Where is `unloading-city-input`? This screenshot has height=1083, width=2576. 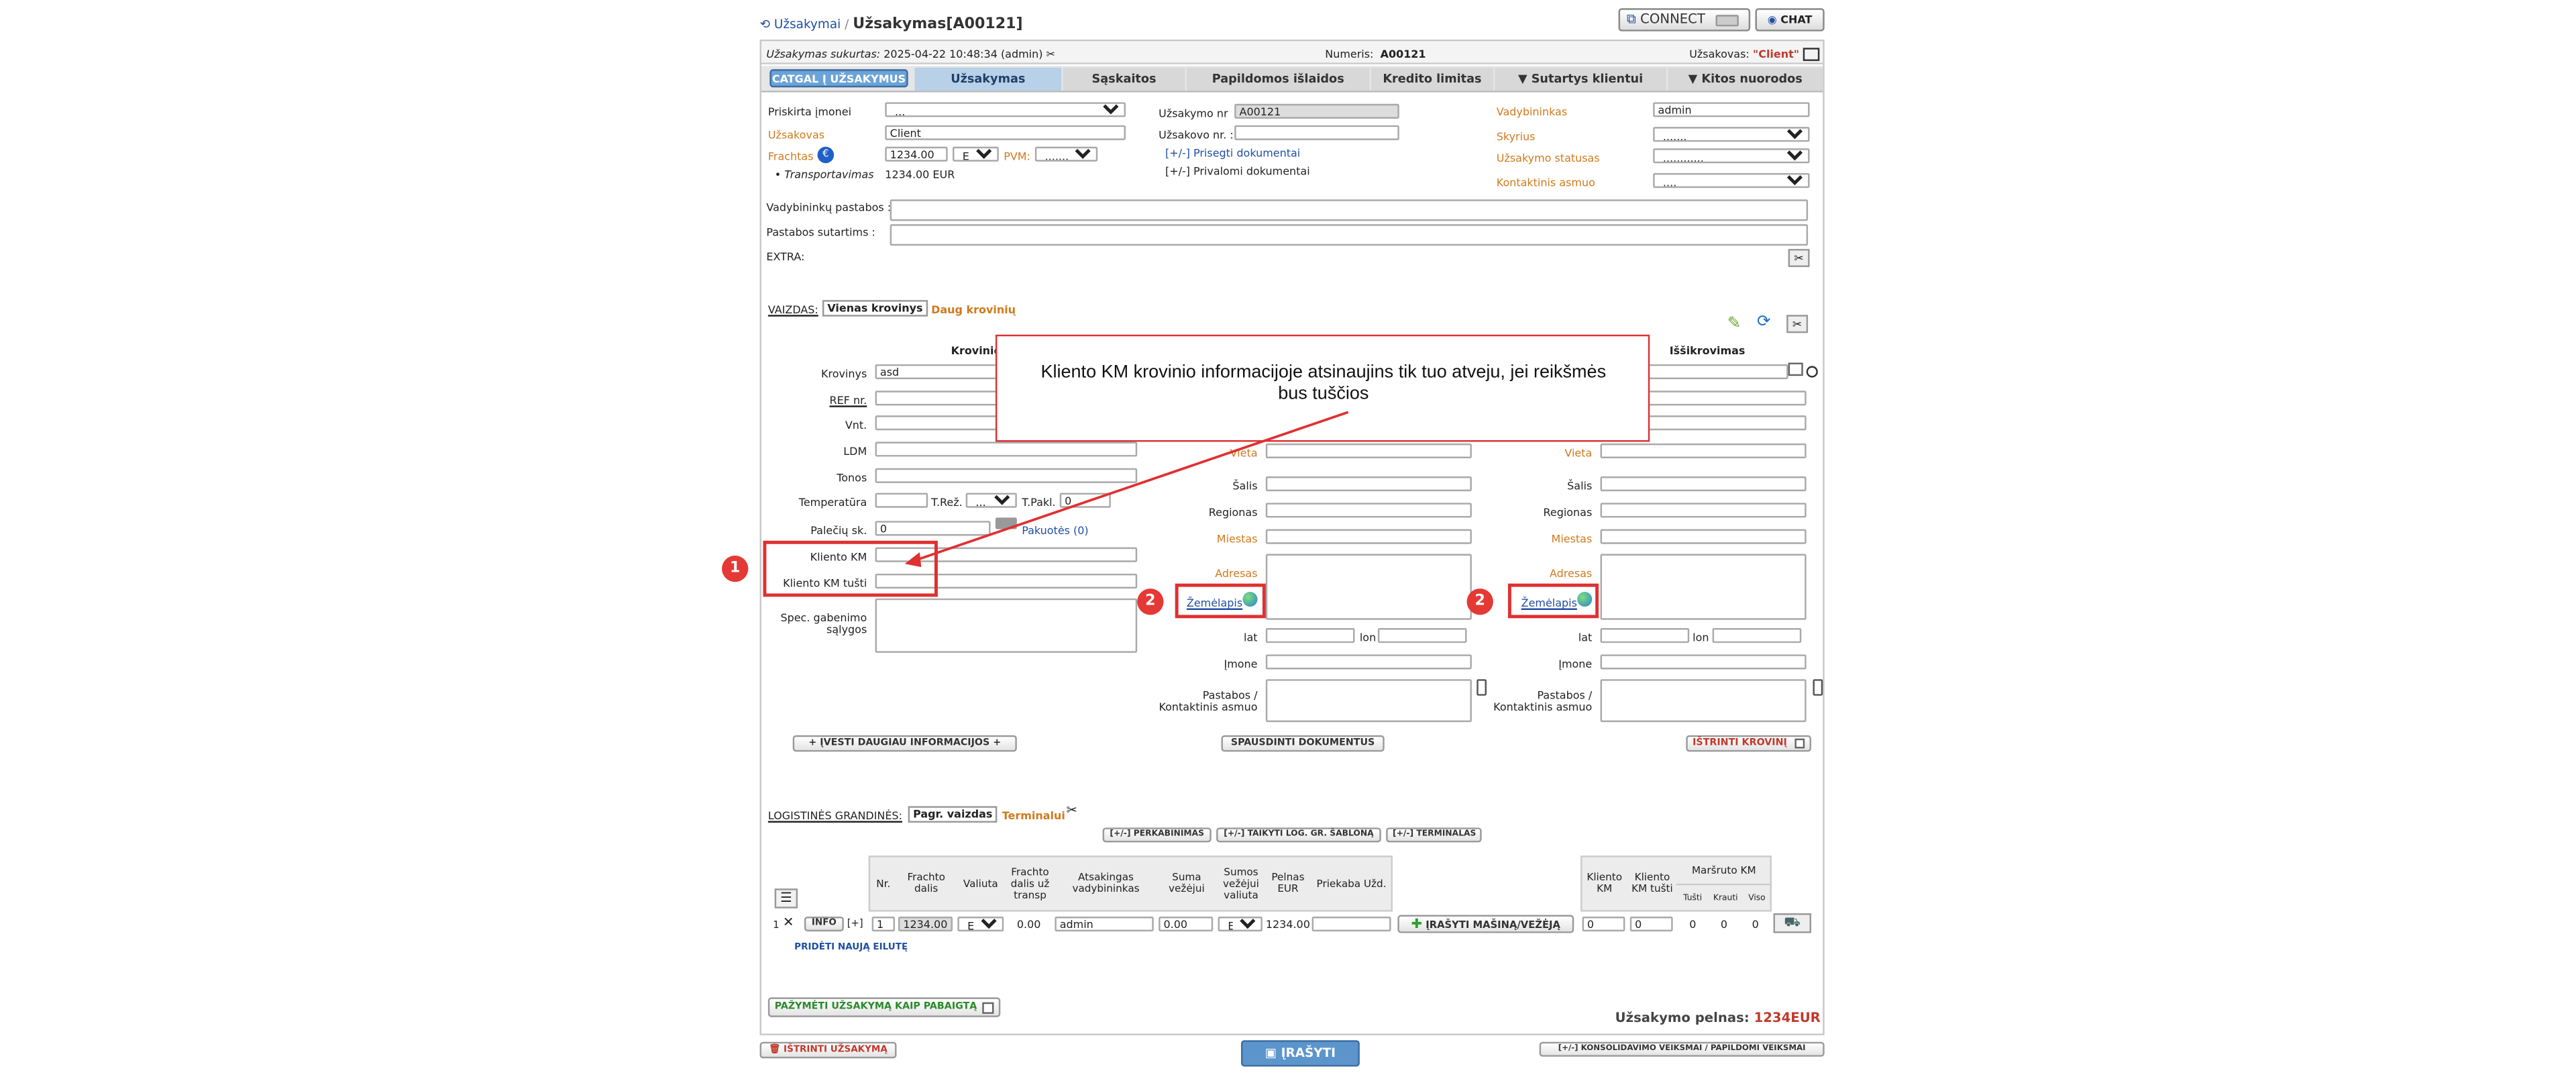 unloading-city-input is located at coordinates (1703, 536).